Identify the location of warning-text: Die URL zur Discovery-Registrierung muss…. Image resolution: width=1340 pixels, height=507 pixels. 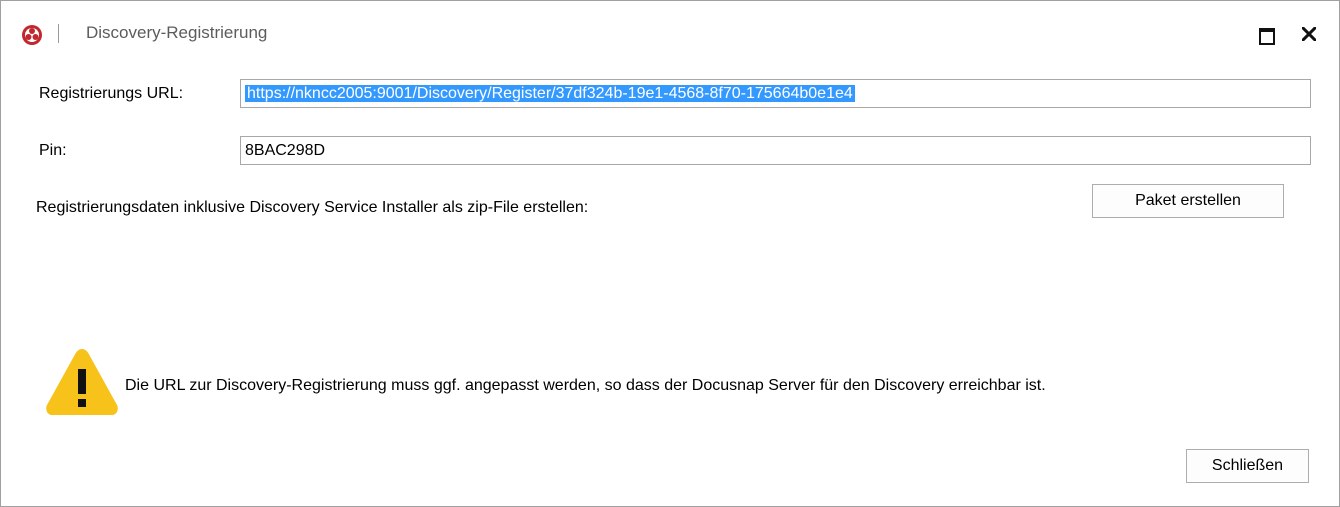
(585, 385).